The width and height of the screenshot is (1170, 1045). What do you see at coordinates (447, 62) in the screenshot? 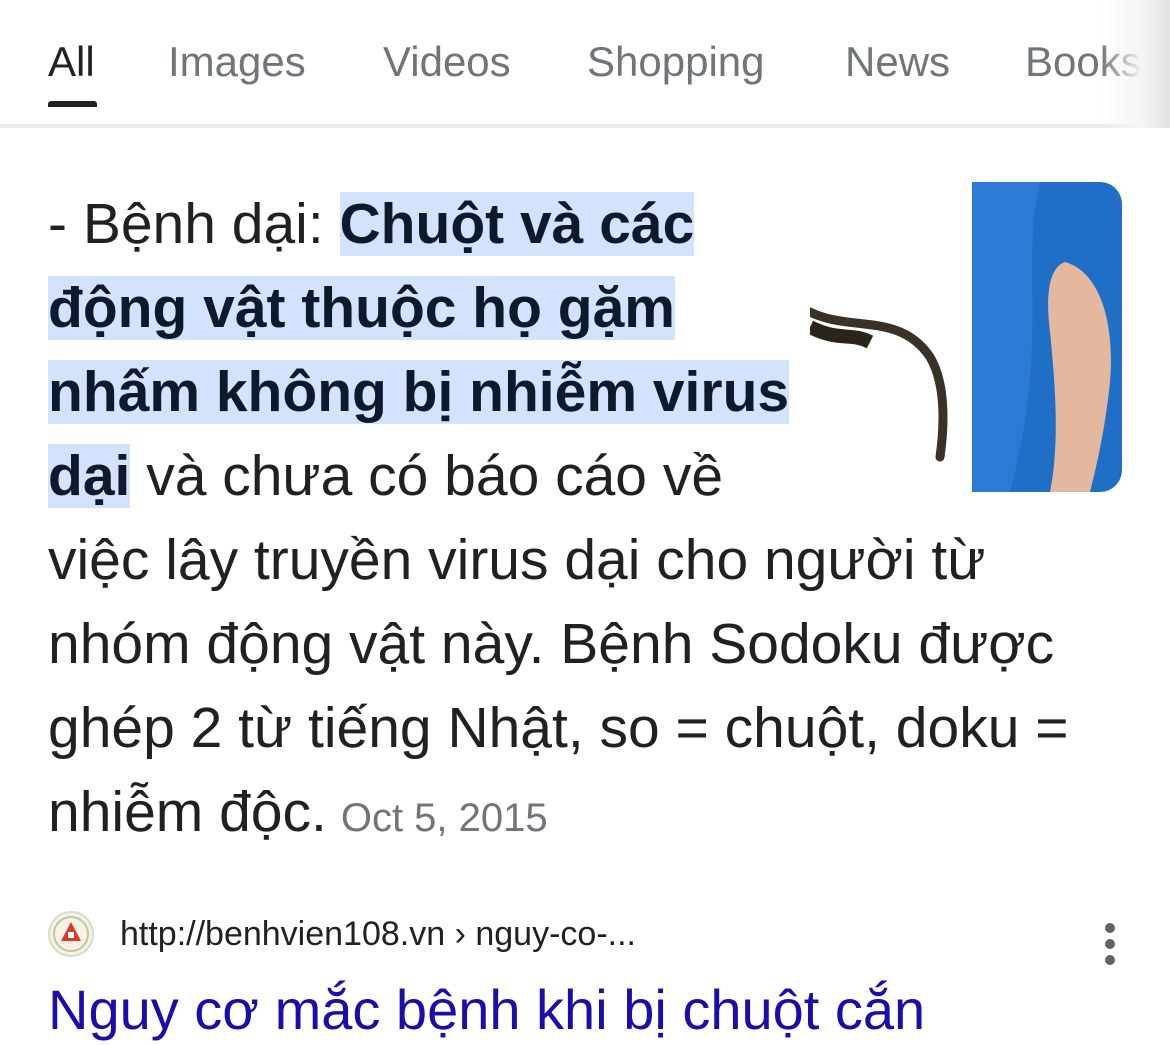
I see `tab-videos: Videos` at bounding box center [447, 62].